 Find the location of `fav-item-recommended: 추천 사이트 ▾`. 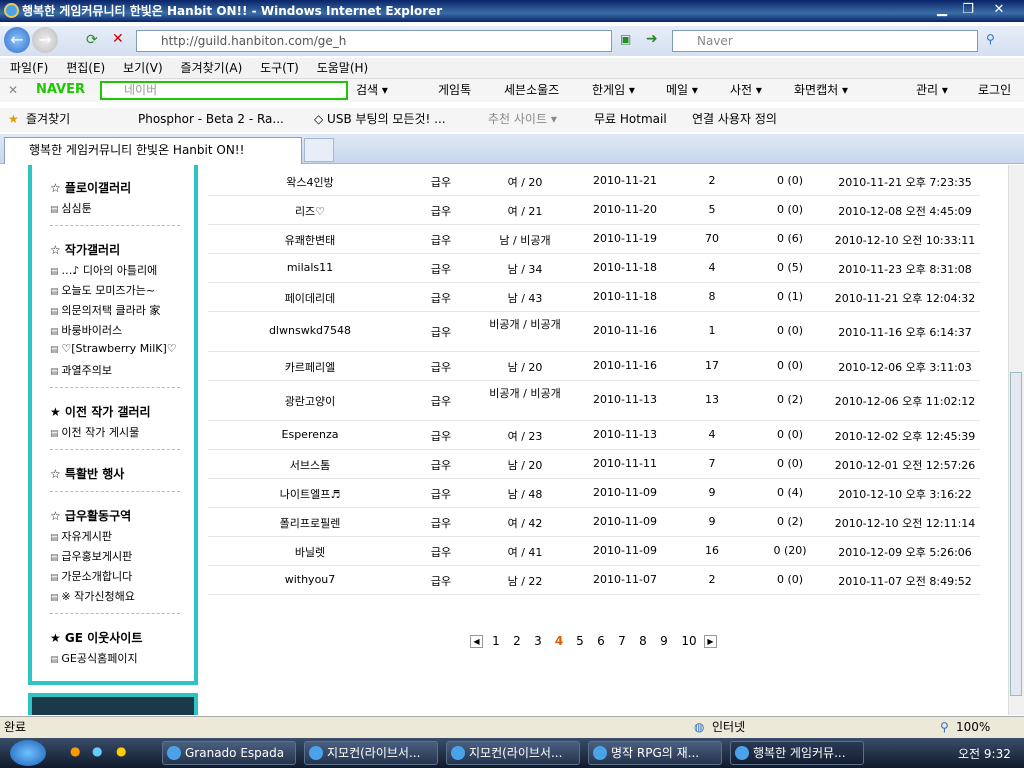

fav-item-recommended: 추천 사이트 ▾ is located at coordinates (522, 119).